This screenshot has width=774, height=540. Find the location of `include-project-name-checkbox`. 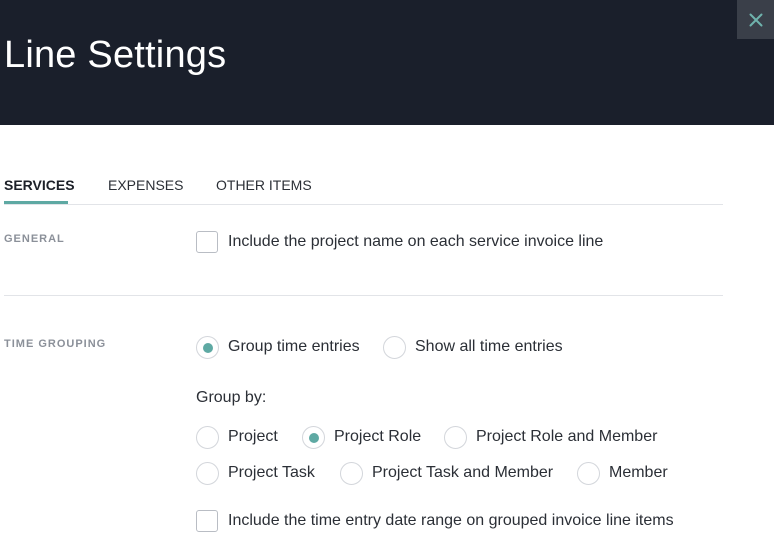

include-project-name-checkbox is located at coordinates (207, 242).